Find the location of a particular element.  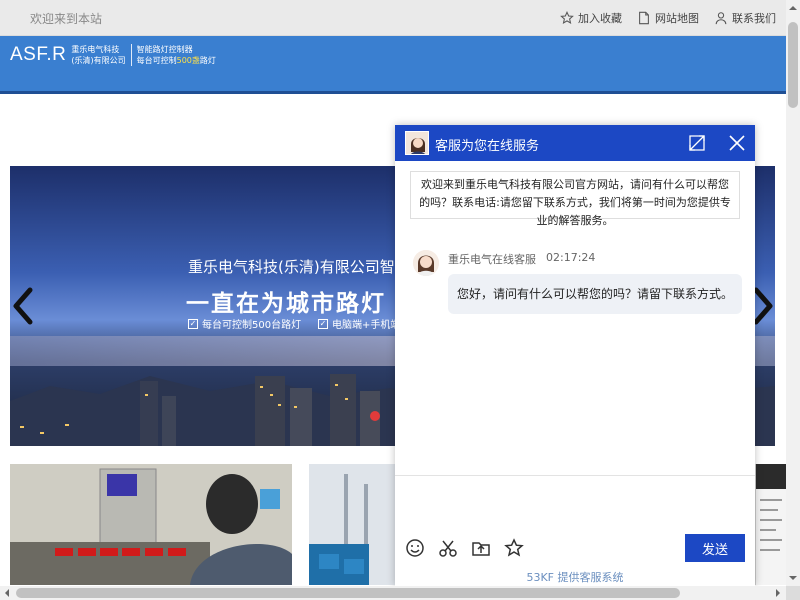

company-line-2: (乐清)有限公司 is located at coordinates (98, 60).